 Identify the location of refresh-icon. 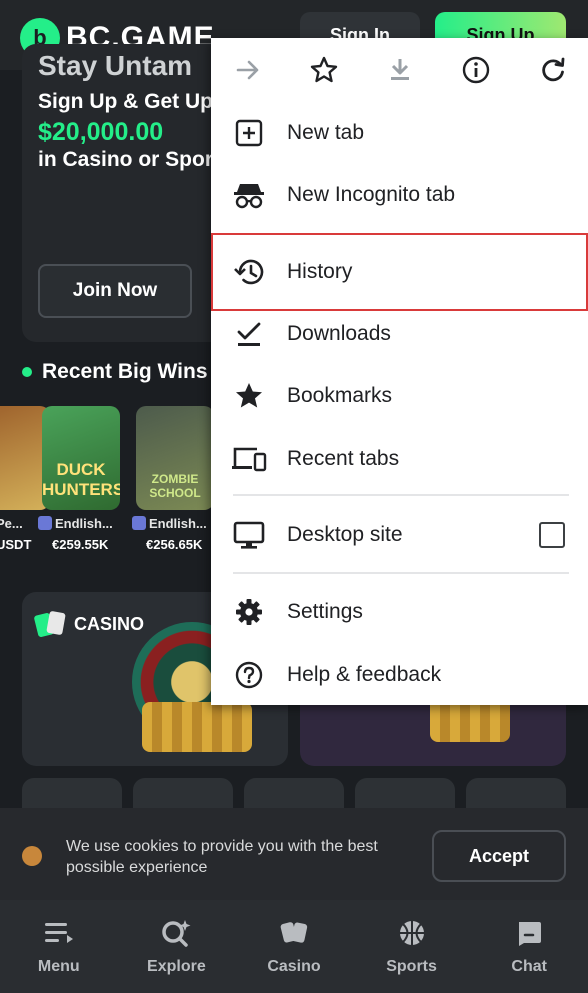
(553, 70).